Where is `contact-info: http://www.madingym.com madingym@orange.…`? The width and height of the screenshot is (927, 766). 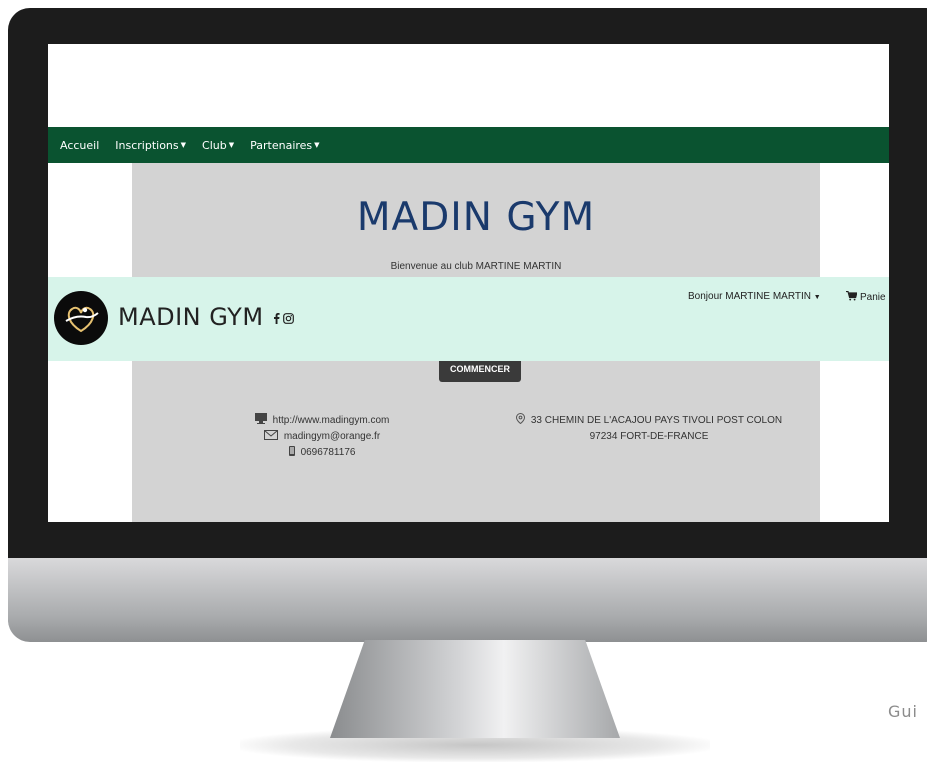 contact-info: http://www.madingym.com madingym@orange.… is located at coordinates (322, 436).